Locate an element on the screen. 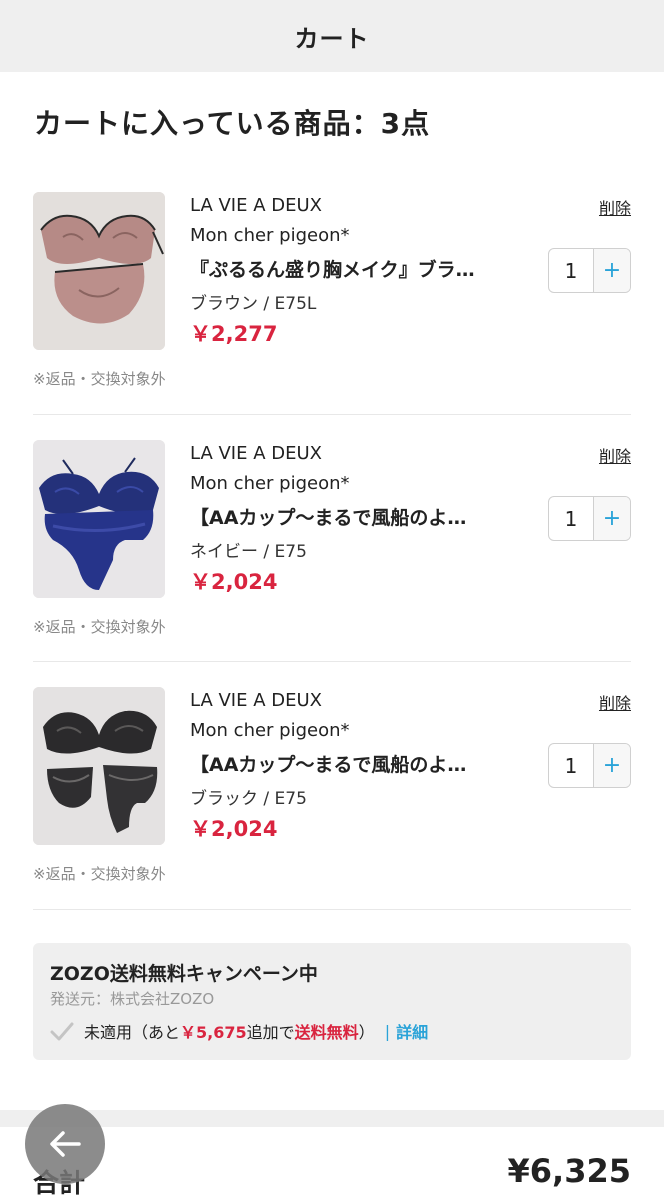 This screenshot has height=1200, width=664. back-button is located at coordinates (65, 1144).